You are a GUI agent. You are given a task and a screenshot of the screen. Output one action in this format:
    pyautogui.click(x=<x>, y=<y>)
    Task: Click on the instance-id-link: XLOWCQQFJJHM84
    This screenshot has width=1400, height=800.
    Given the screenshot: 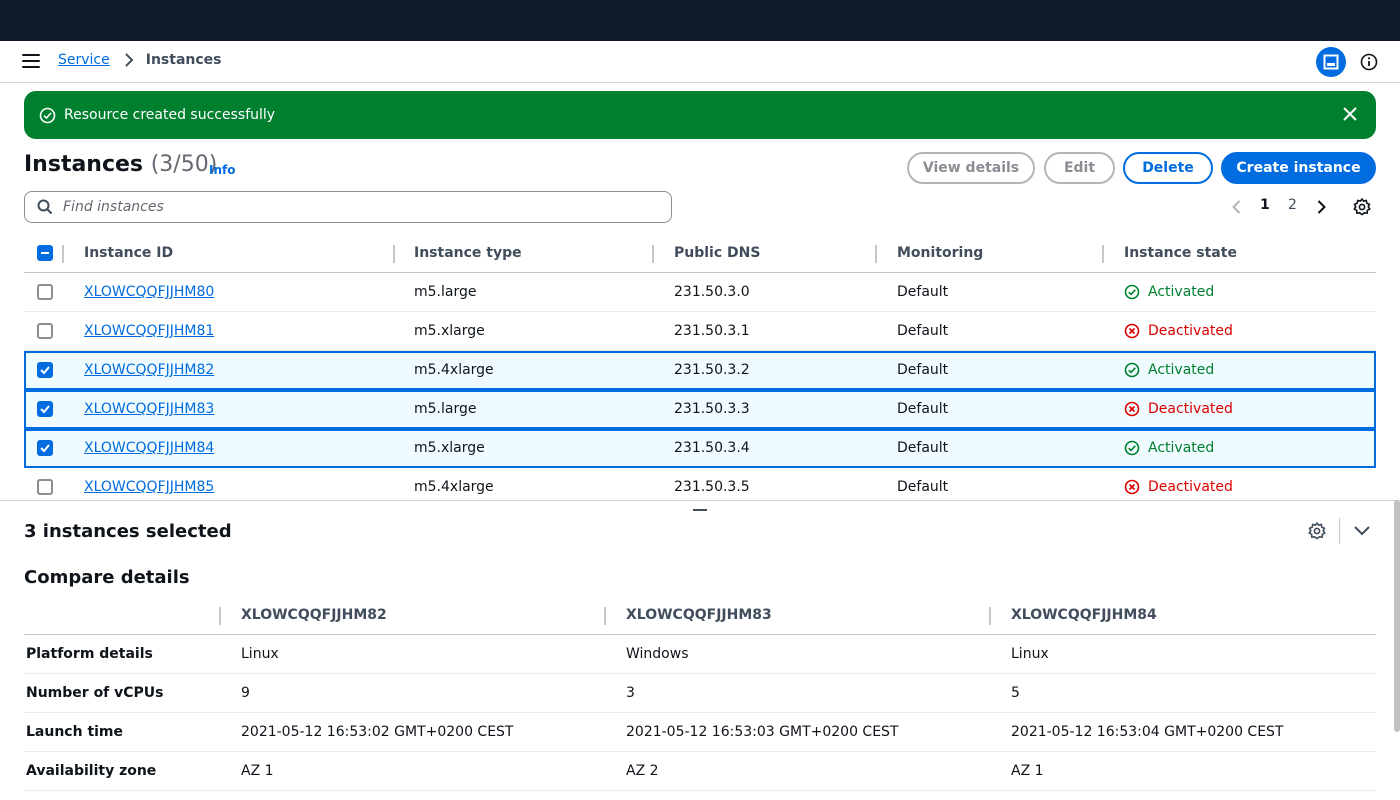 What is the action you would take?
    pyautogui.click(x=149, y=448)
    